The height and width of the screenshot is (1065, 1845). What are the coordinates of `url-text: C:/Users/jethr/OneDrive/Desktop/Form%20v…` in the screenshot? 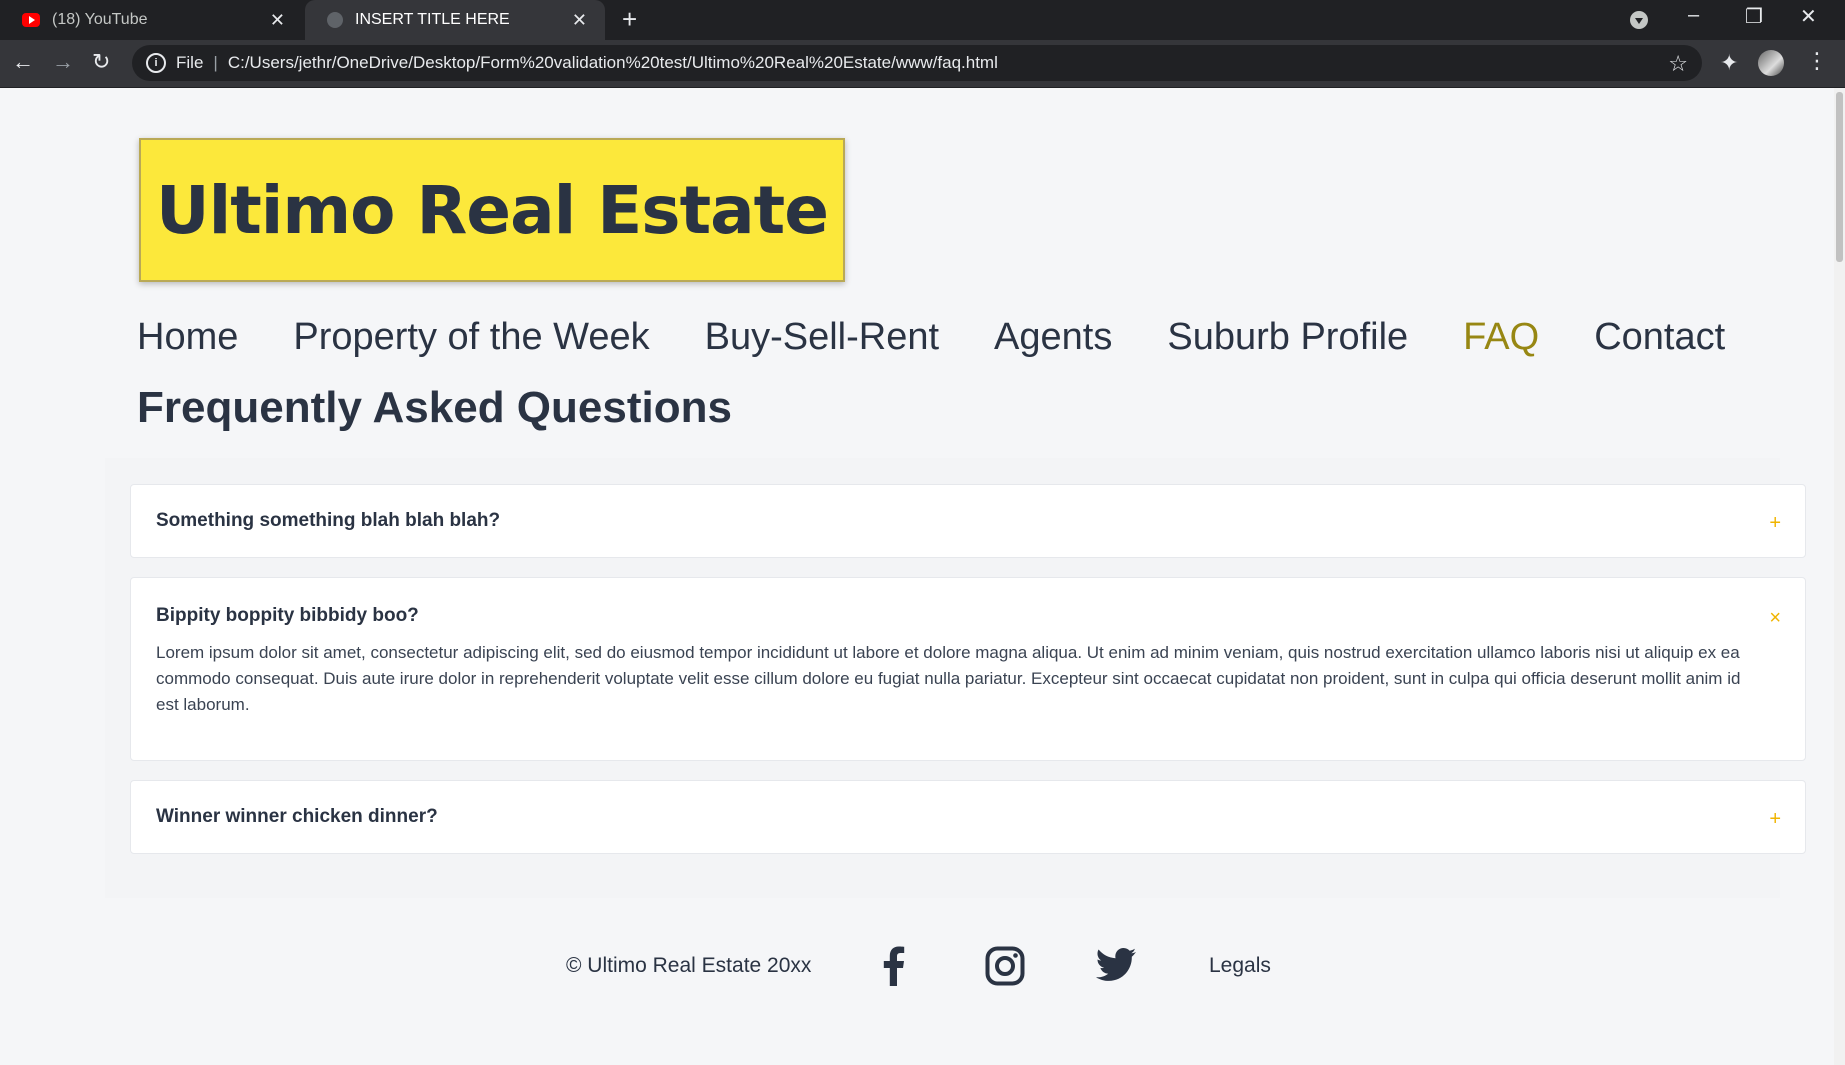 It's located at (613, 63).